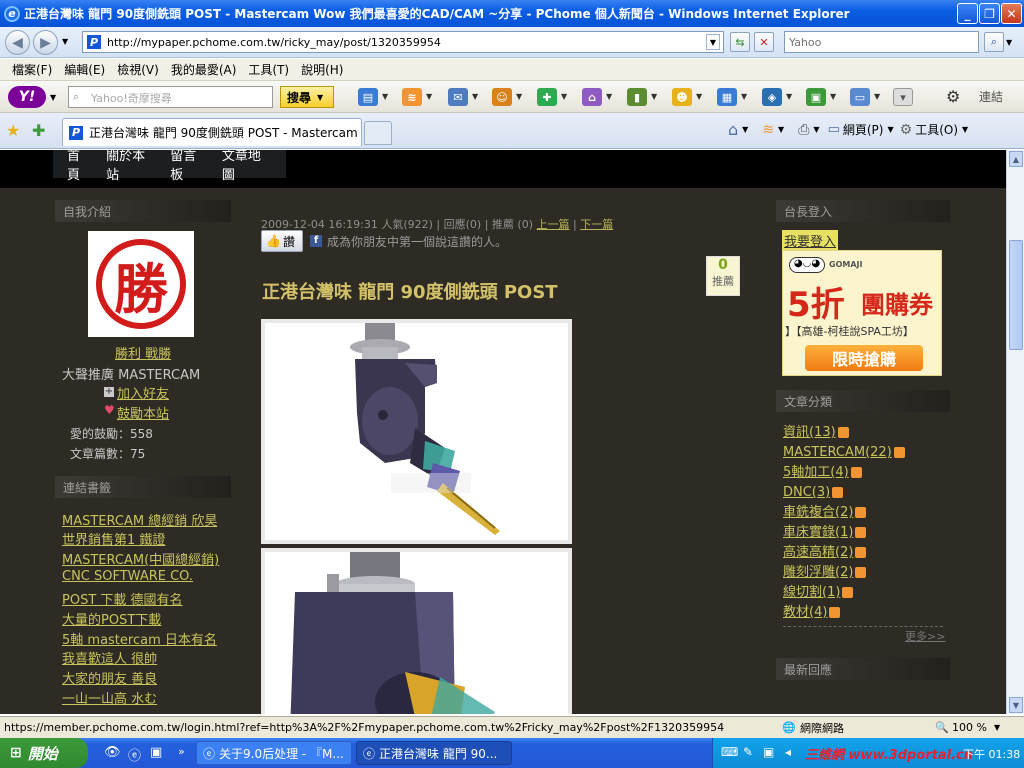 The width and height of the screenshot is (1024, 768). I want to click on menu-help: 說明(H), so click(322, 69).